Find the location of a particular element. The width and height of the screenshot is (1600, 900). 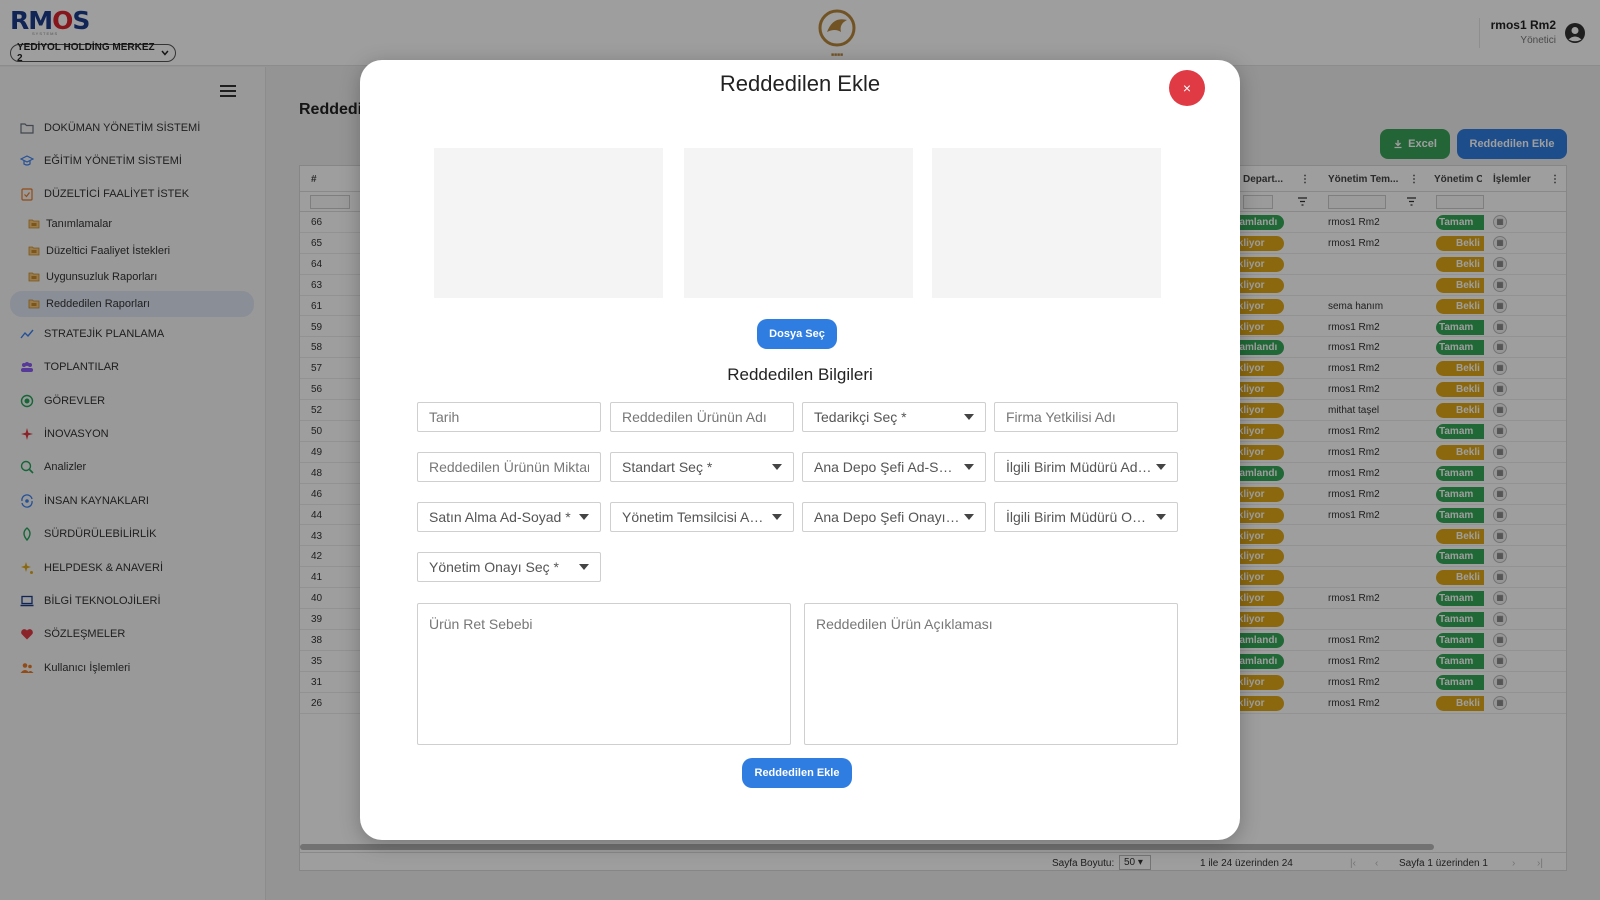

date-input is located at coordinates (509, 417).